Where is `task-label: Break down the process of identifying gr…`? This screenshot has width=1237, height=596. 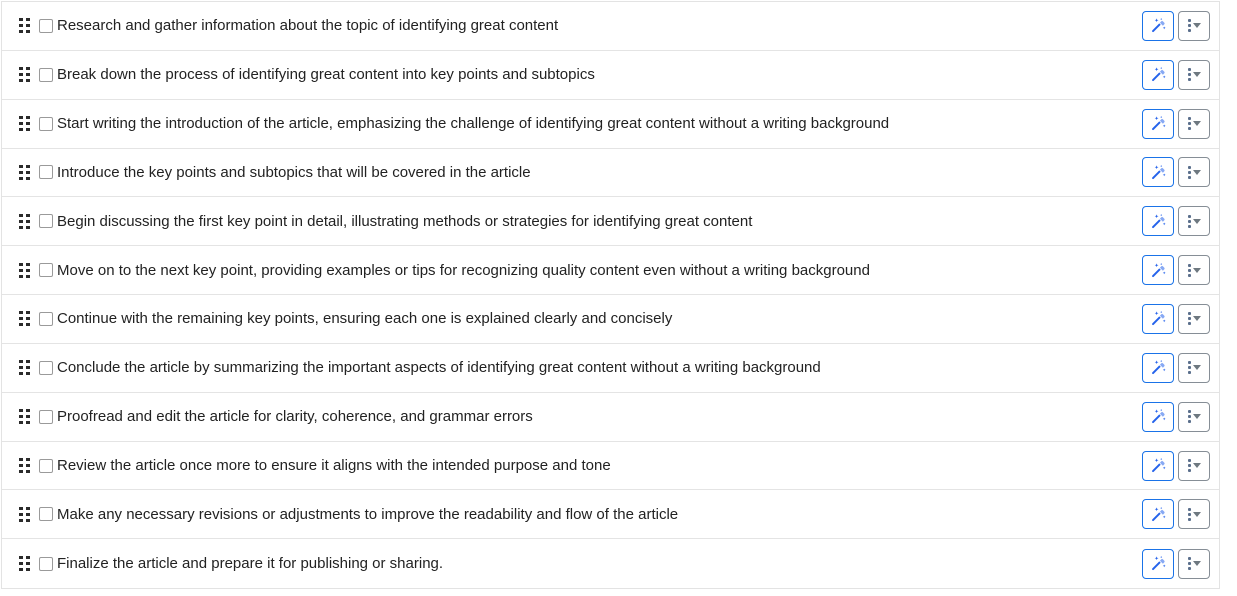
task-label: Break down the process of identifying gr… is located at coordinates (326, 75).